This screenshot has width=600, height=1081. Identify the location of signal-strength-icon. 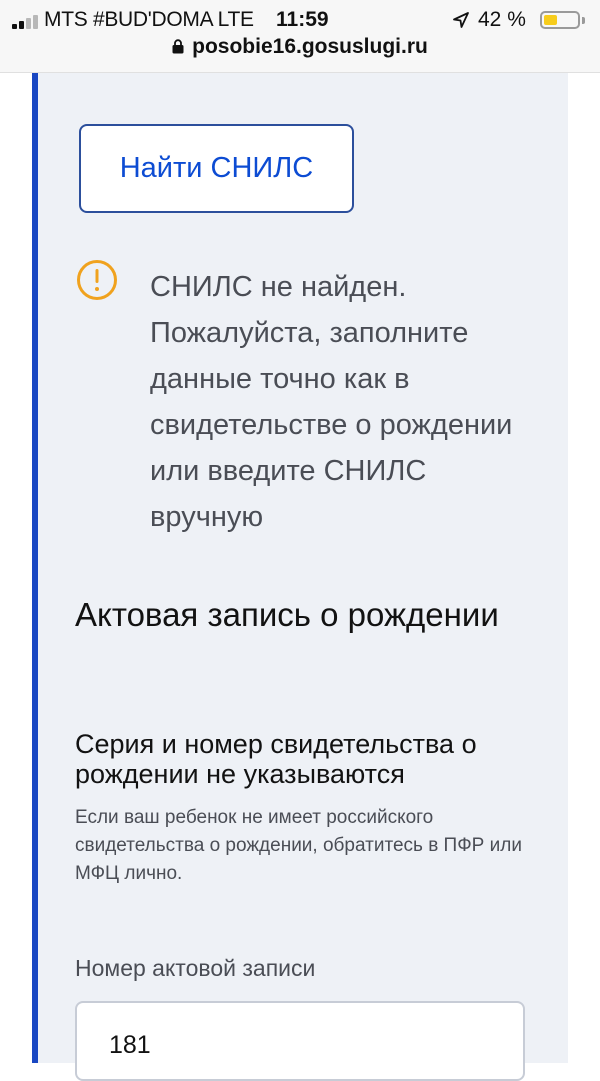
(27, 22).